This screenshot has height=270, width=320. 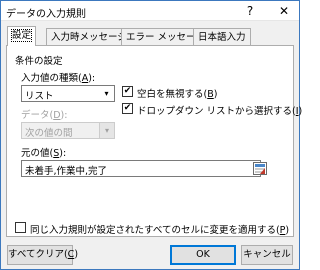 What do you see at coordinates (63, 153) in the screenshot?
I see `source-label-suffix: ):` at bounding box center [63, 153].